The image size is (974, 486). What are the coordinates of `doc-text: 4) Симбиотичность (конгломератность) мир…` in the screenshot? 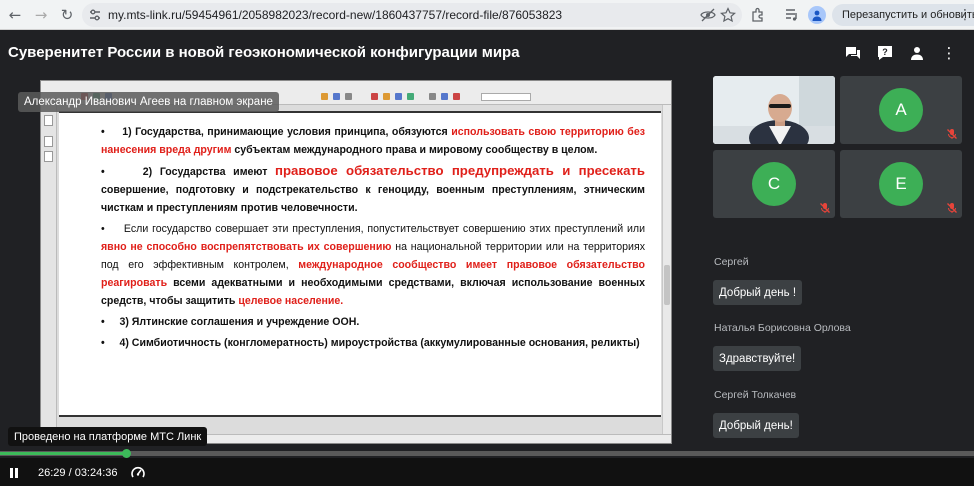 It's located at (379, 343).